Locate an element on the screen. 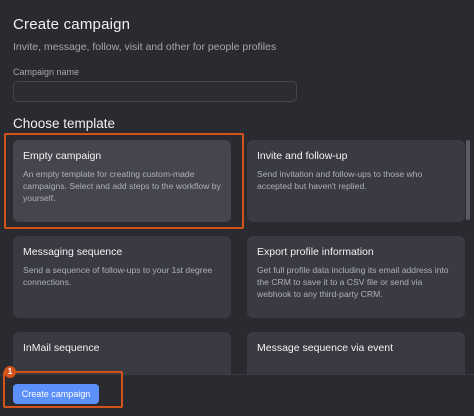  template-card-title: Message sequence via event is located at coordinates (325, 348).